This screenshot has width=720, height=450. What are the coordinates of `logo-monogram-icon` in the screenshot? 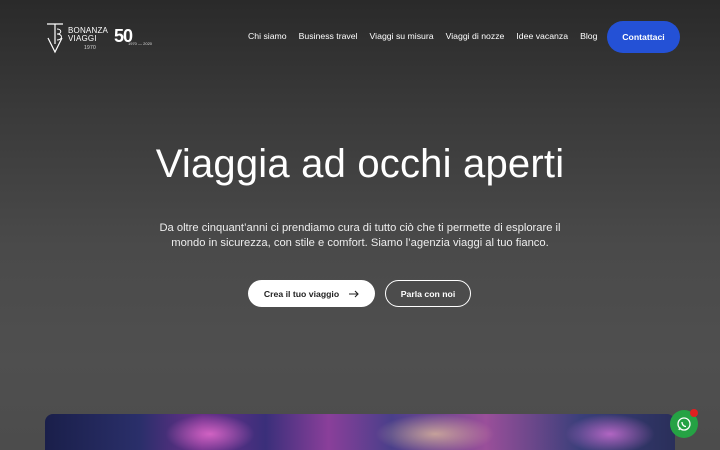 It's located at (55, 38).